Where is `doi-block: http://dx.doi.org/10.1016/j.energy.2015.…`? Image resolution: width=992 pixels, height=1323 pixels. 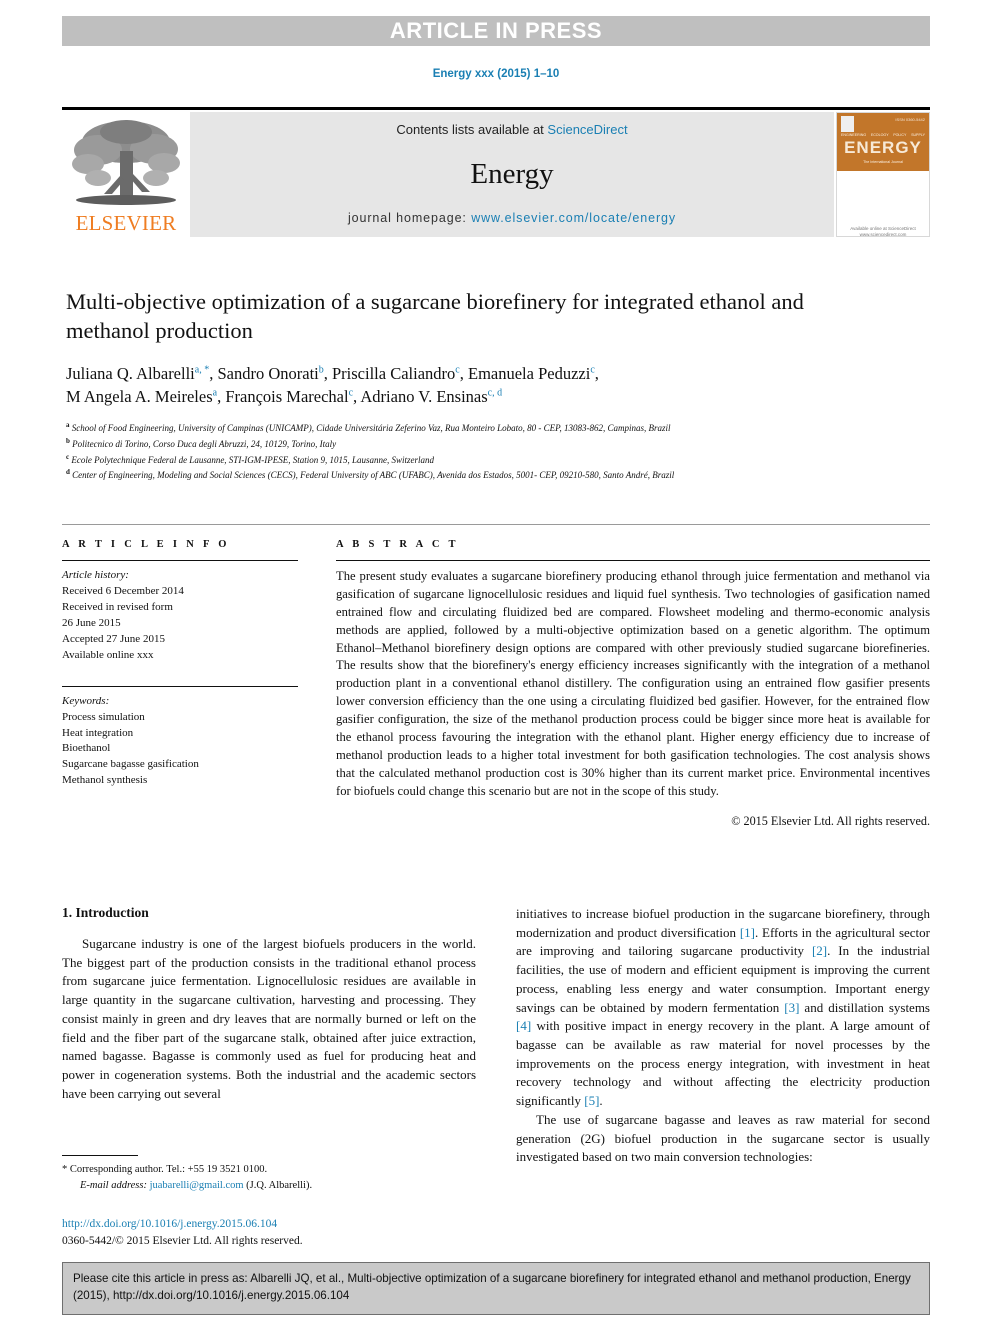
doi-block: http://dx.doi.org/10.1016/j.energy.2015.… is located at coordinates (312, 1232).